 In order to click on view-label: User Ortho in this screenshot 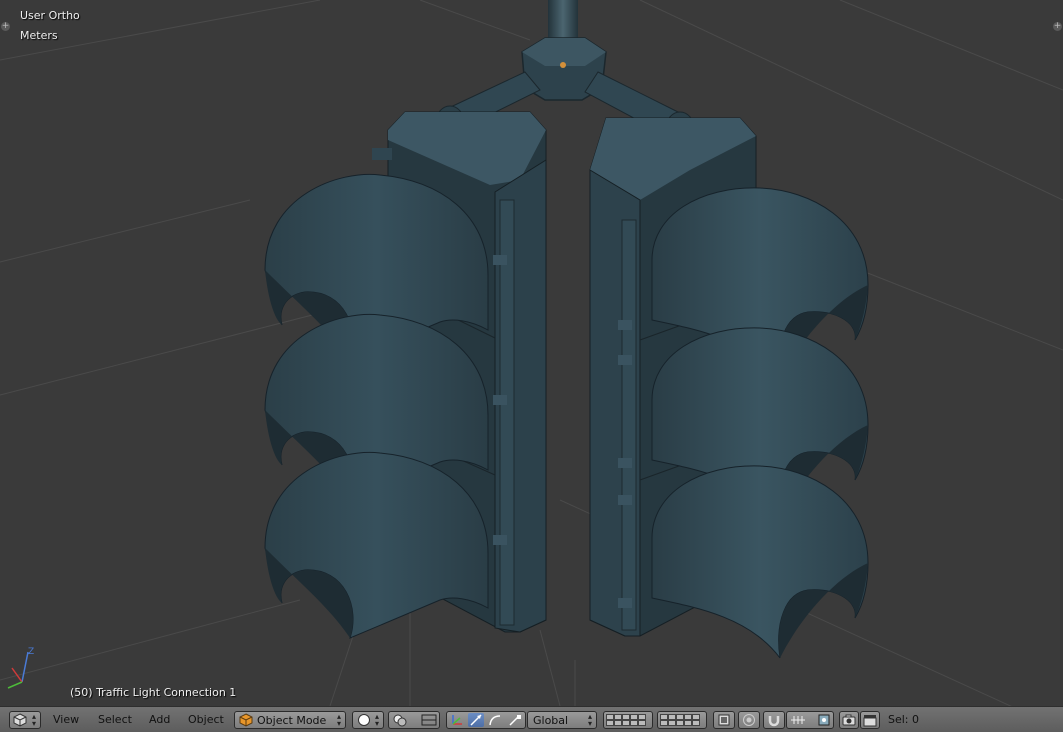, I will do `click(50, 15)`.